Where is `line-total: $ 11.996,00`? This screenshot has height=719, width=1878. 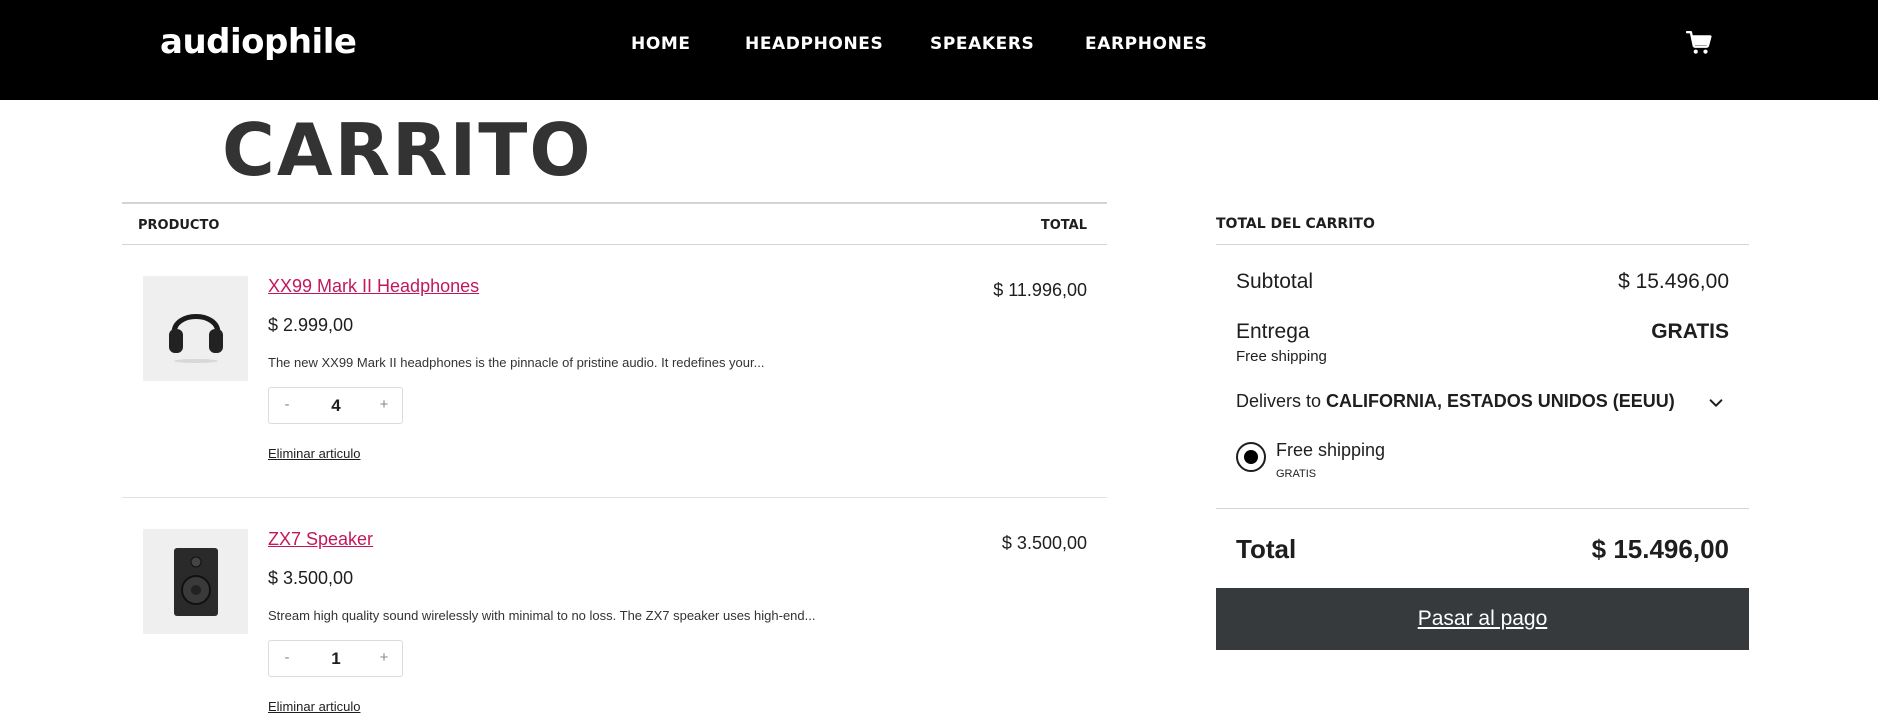 line-total: $ 11.996,00 is located at coordinates (1040, 290).